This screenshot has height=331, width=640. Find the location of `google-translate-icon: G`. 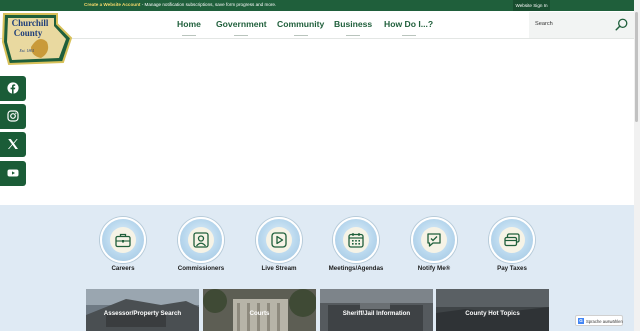

google-translate-icon: G is located at coordinates (581, 321).